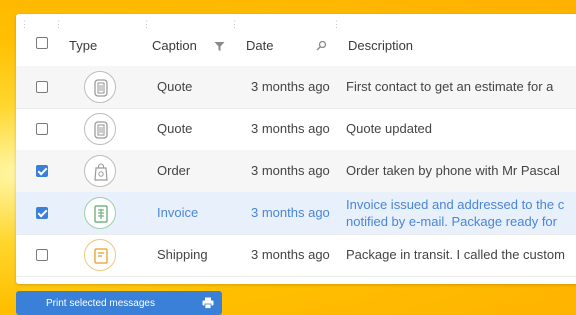 The width and height of the screenshot is (576, 315). Describe the element at coordinates (174, 45) in the screenshot. I see `column-header-caption: Caption` at that location.